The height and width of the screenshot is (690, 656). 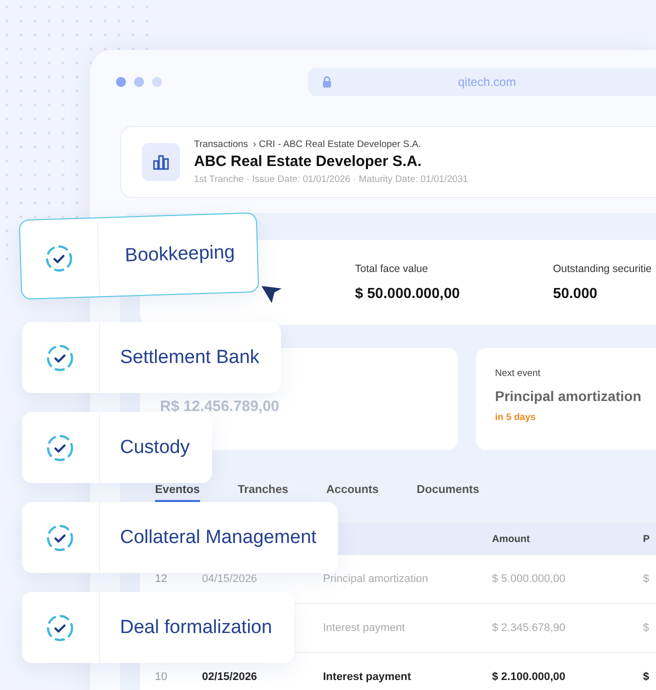 I want to click on table-cell: $ 2.345.678,90, so click(x=529, y=628).